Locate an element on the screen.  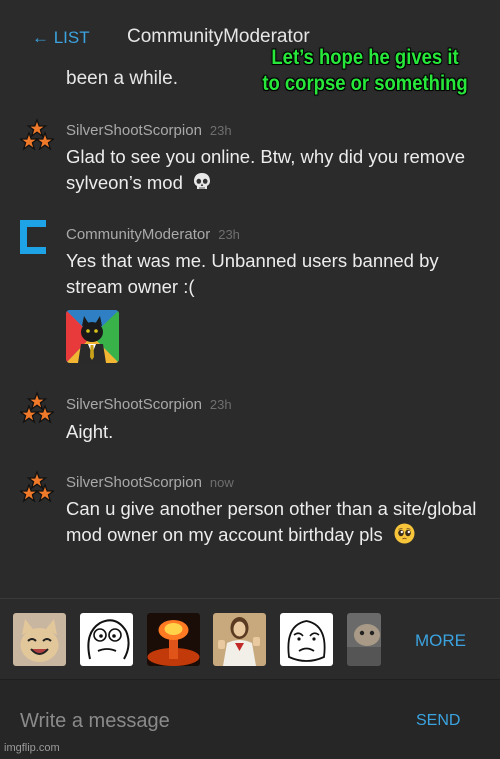
watermark: imgflip.com is located at coordinates (32, 748).